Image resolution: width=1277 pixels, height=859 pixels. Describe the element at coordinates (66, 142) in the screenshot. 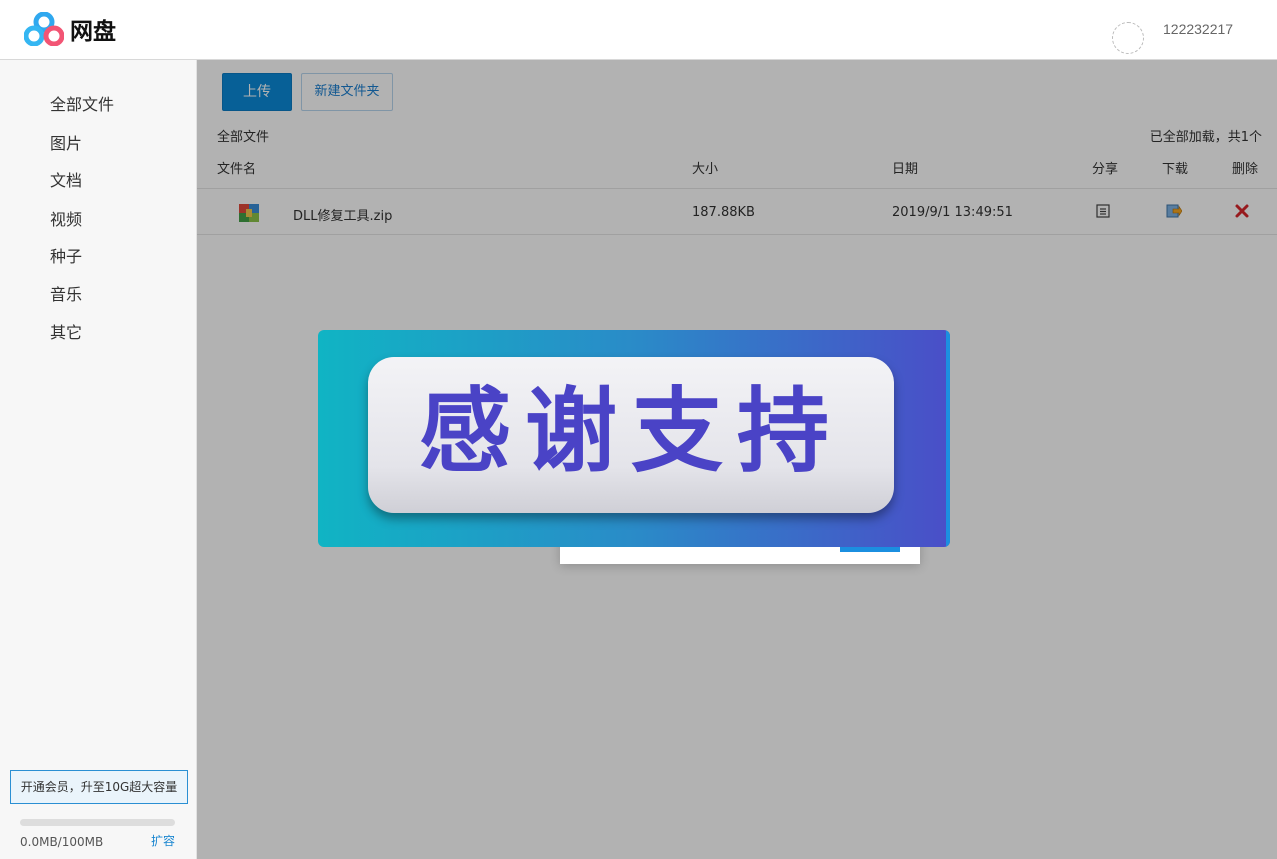

I see `sidebar-item-images: 图片` at that location.